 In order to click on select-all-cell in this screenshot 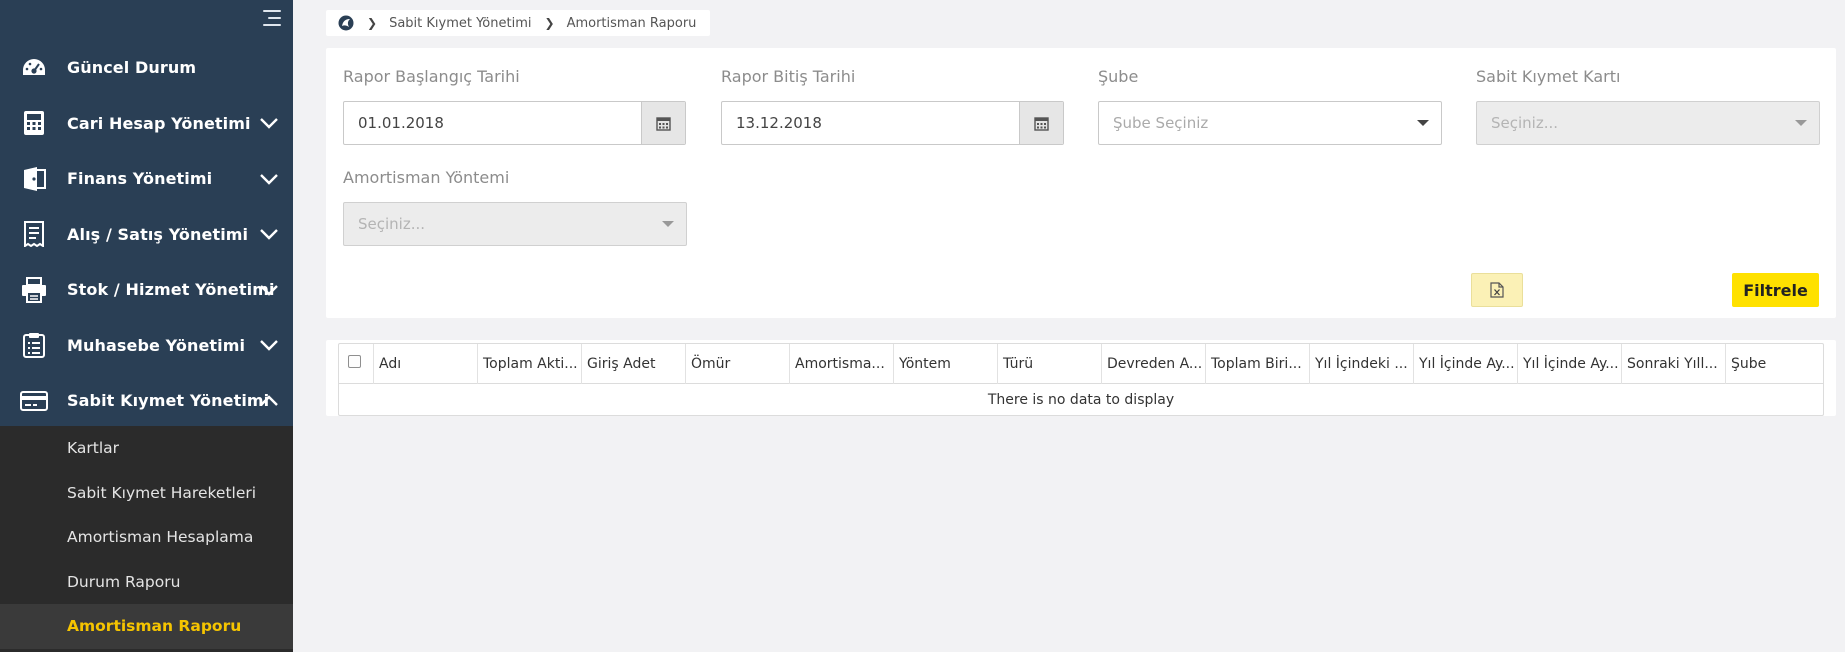, I will do `click(356, 364)`.